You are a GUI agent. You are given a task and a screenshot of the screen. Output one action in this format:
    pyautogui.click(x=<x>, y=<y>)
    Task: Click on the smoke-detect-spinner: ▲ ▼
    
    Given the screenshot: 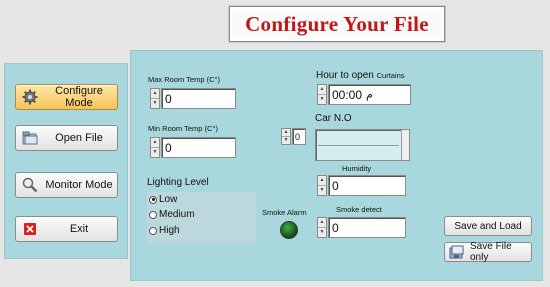 What is the action you would take?
    pyautogui.click(x=322, y=227)
    